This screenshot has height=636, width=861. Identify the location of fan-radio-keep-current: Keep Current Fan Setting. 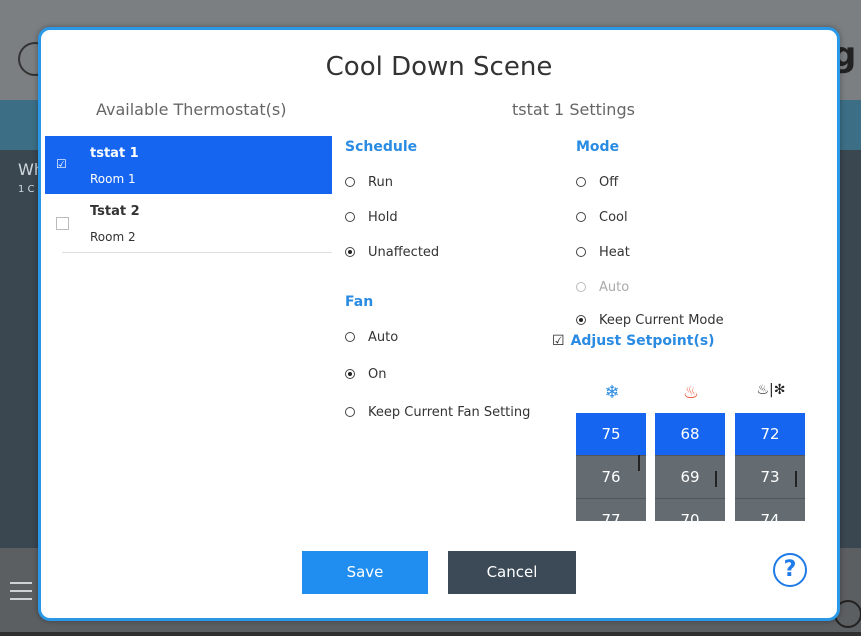
(437, 412).